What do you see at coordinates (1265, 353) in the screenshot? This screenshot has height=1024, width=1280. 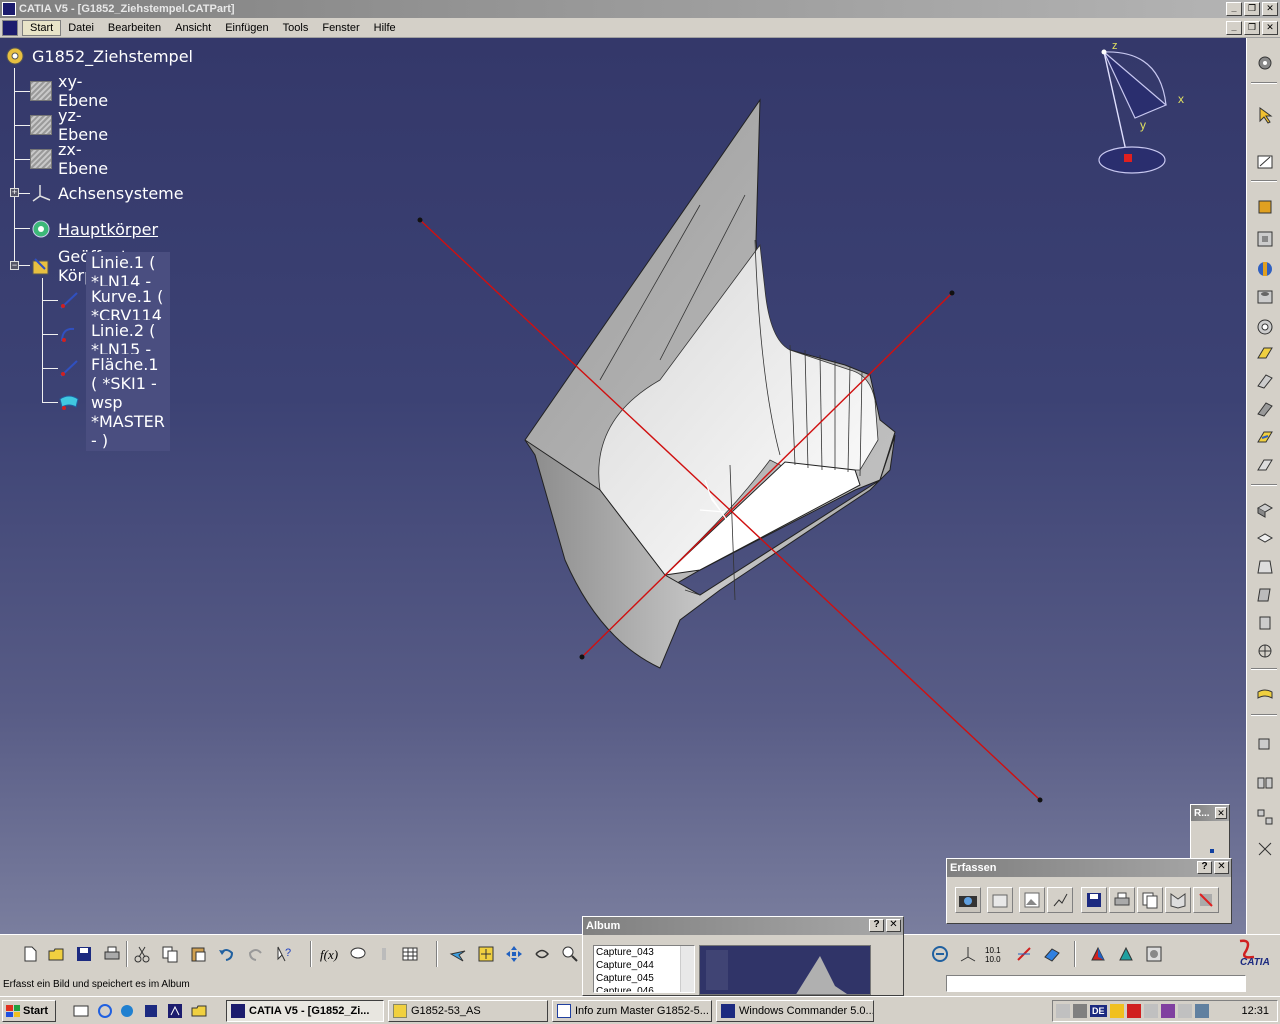 I see `rib-icon` at bounding box center [1265, 353].